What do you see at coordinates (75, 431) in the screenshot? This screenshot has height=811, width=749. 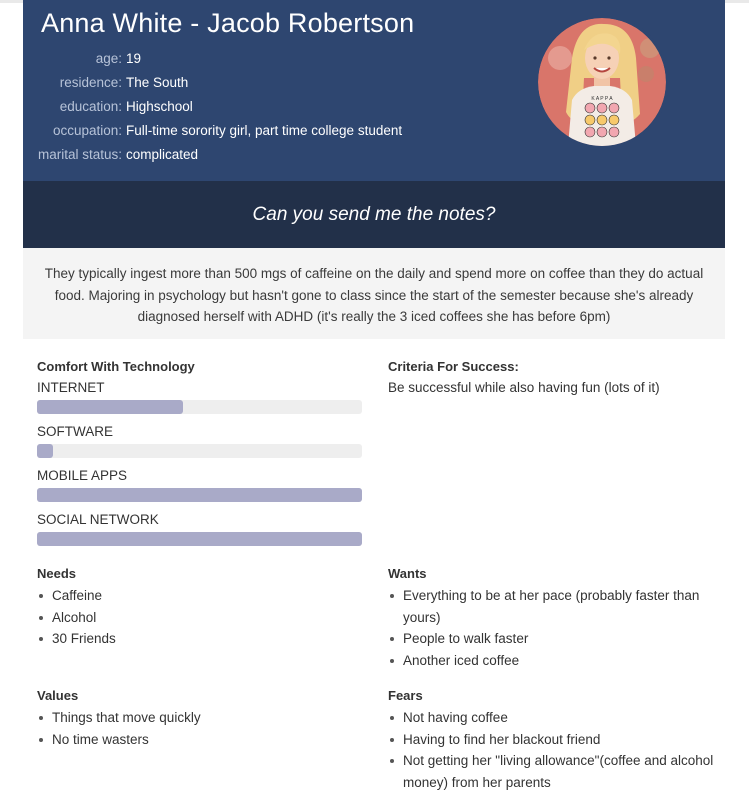 I see `skill-label-software: SOFTWARE` at bounding box center [75, 431].